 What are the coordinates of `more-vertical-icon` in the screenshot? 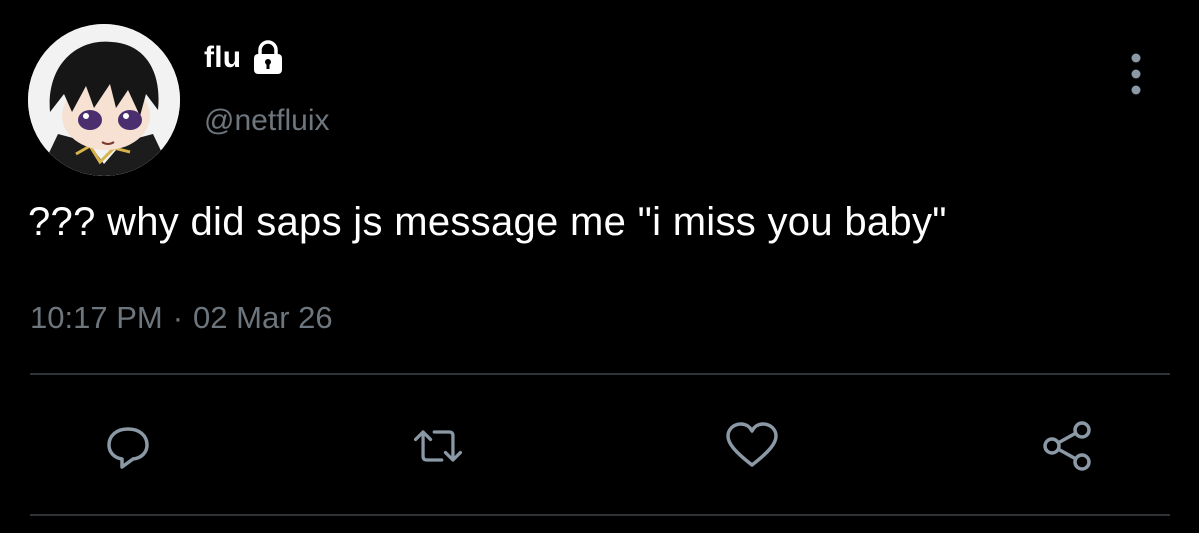 It's located at (1136, 74).